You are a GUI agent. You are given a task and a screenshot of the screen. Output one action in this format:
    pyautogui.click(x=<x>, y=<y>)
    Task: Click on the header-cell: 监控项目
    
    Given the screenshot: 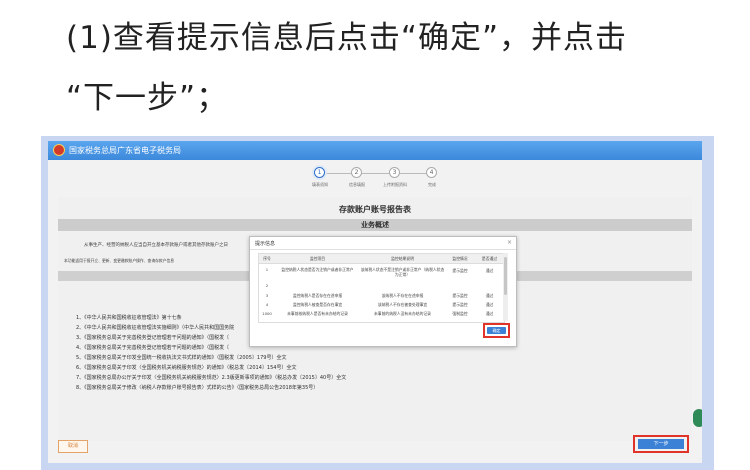 What is the action you would take?
    pyautogui.click(x=317, y=258)
    